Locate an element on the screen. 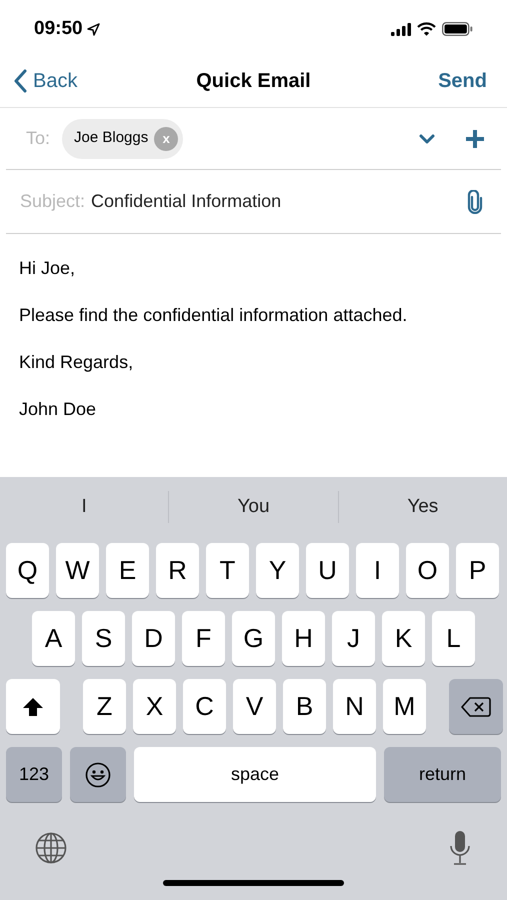 The width and height of the screenshot is (507, 900). battery-icon is located at coordinates (457, 29).